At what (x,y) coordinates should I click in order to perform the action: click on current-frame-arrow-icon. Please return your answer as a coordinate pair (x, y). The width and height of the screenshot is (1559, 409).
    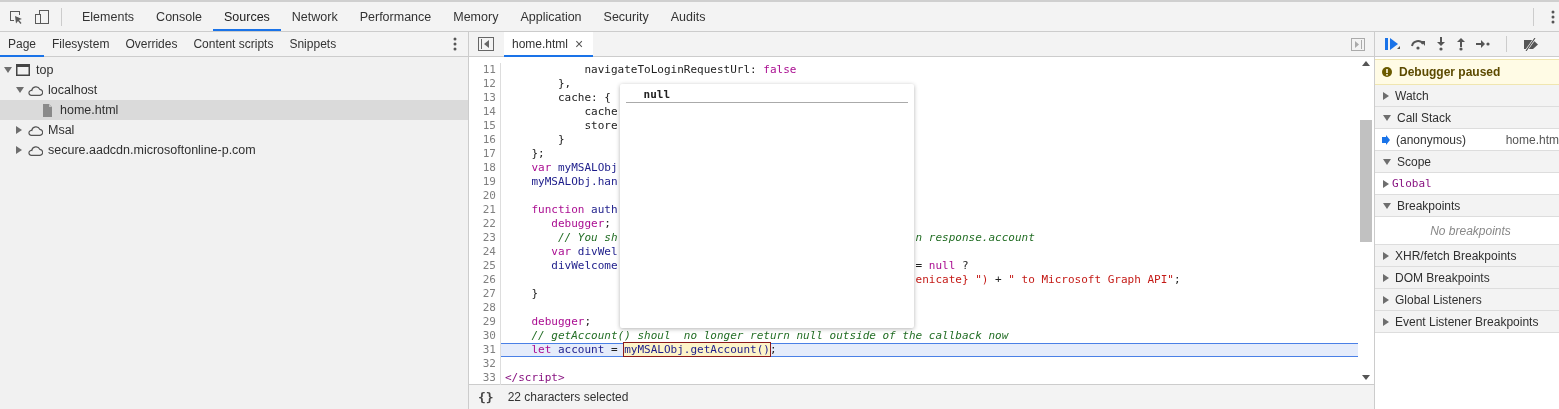
    Looking at the image, I should click on (1386, 139).